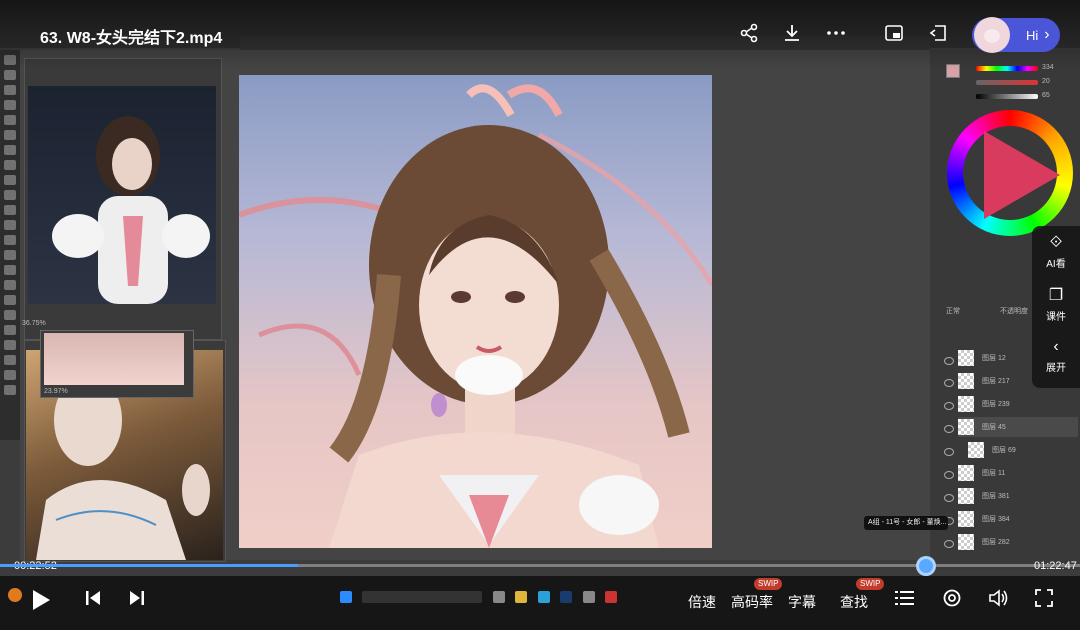 The height and width of the screenshot is (630, 1080). I want to click on side-menu: ⟐ AI看 ❐ 课件 ‹ 展开, so click(1056, 307).